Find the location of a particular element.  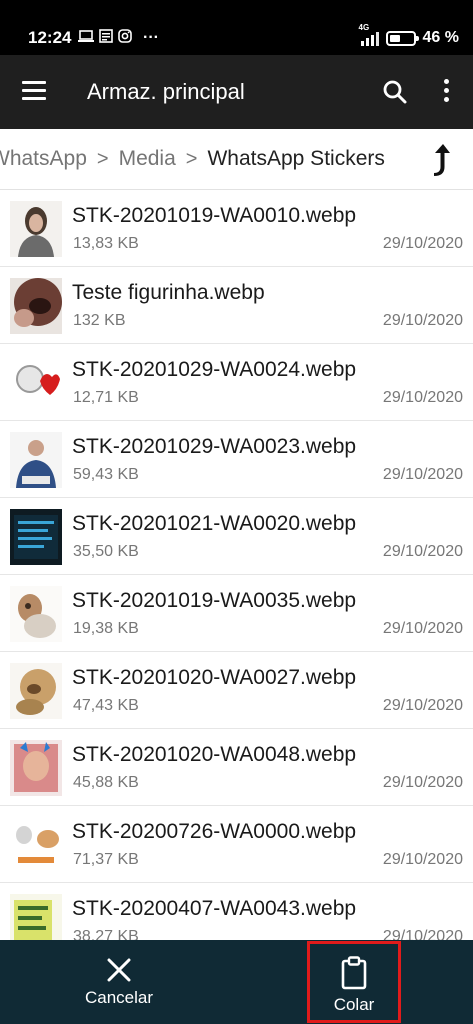

navigate-up-button is located at coordinates (443, 159).